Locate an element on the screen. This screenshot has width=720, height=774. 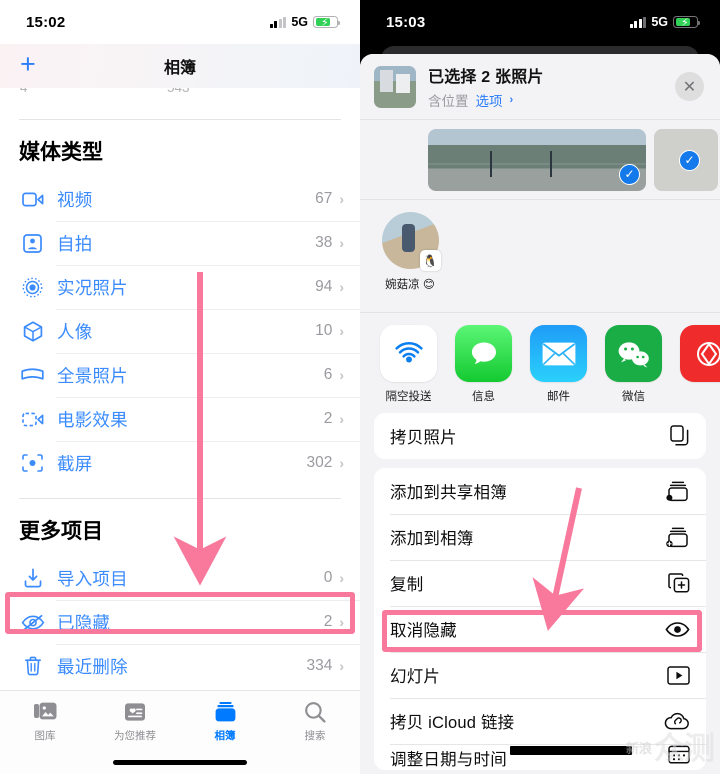
share-sheet-header: 已选择 2 张照片 含位置 选项 › ✕ is located at coordinates (540, 87).